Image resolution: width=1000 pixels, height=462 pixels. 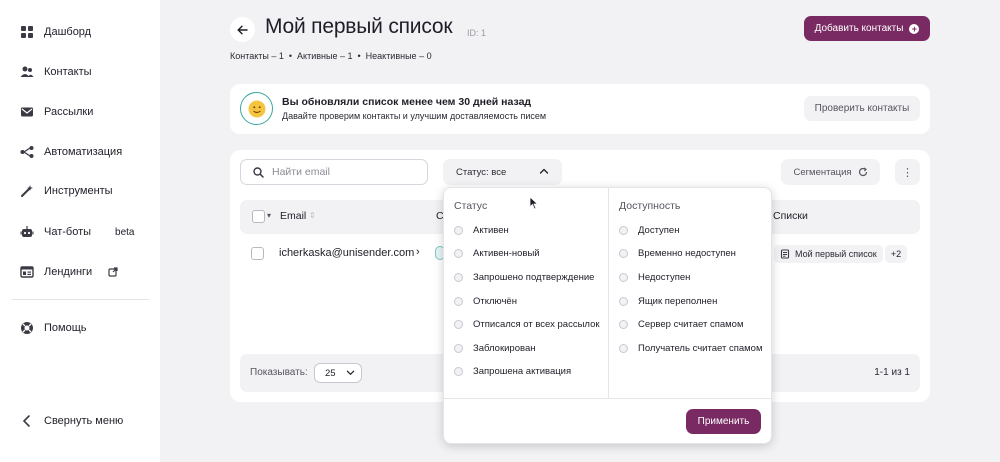 I want to click on kebab-icon: ⋮, so click(x=907, y=172).